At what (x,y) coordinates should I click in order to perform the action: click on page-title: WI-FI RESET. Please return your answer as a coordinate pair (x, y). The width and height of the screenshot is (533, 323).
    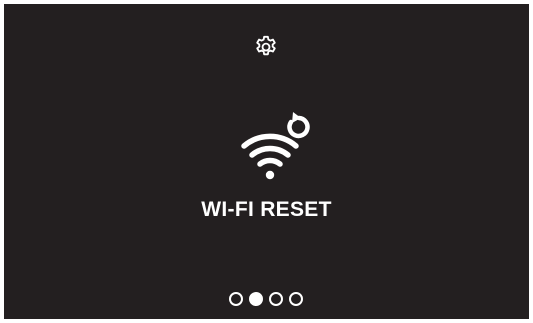
    Looking at the image, I should click on (266, 209).